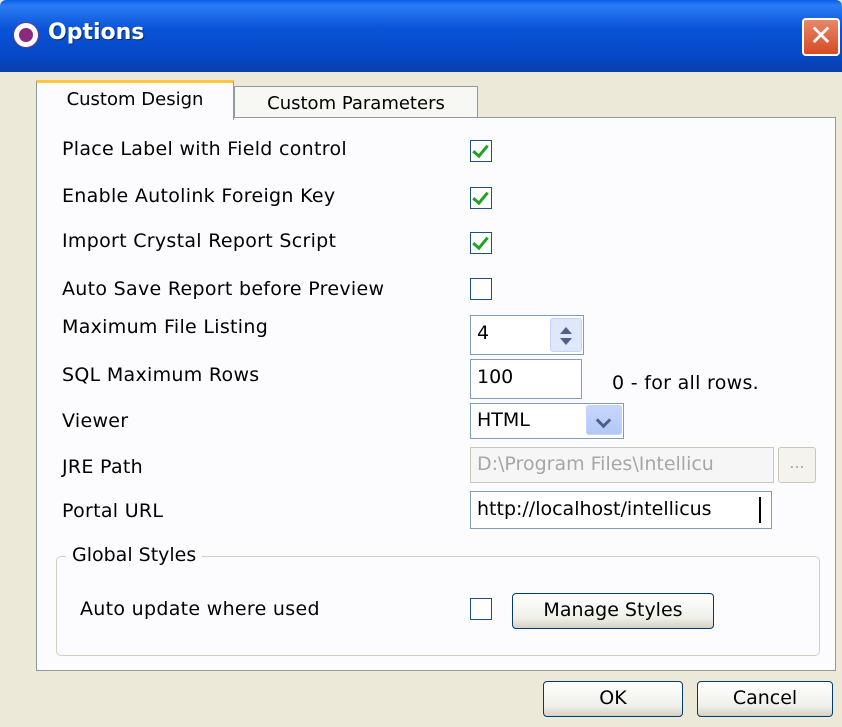 The image size is (842, 727). I want to click on portal-url-input: http://localhost/intellicus, so click(621, 510).